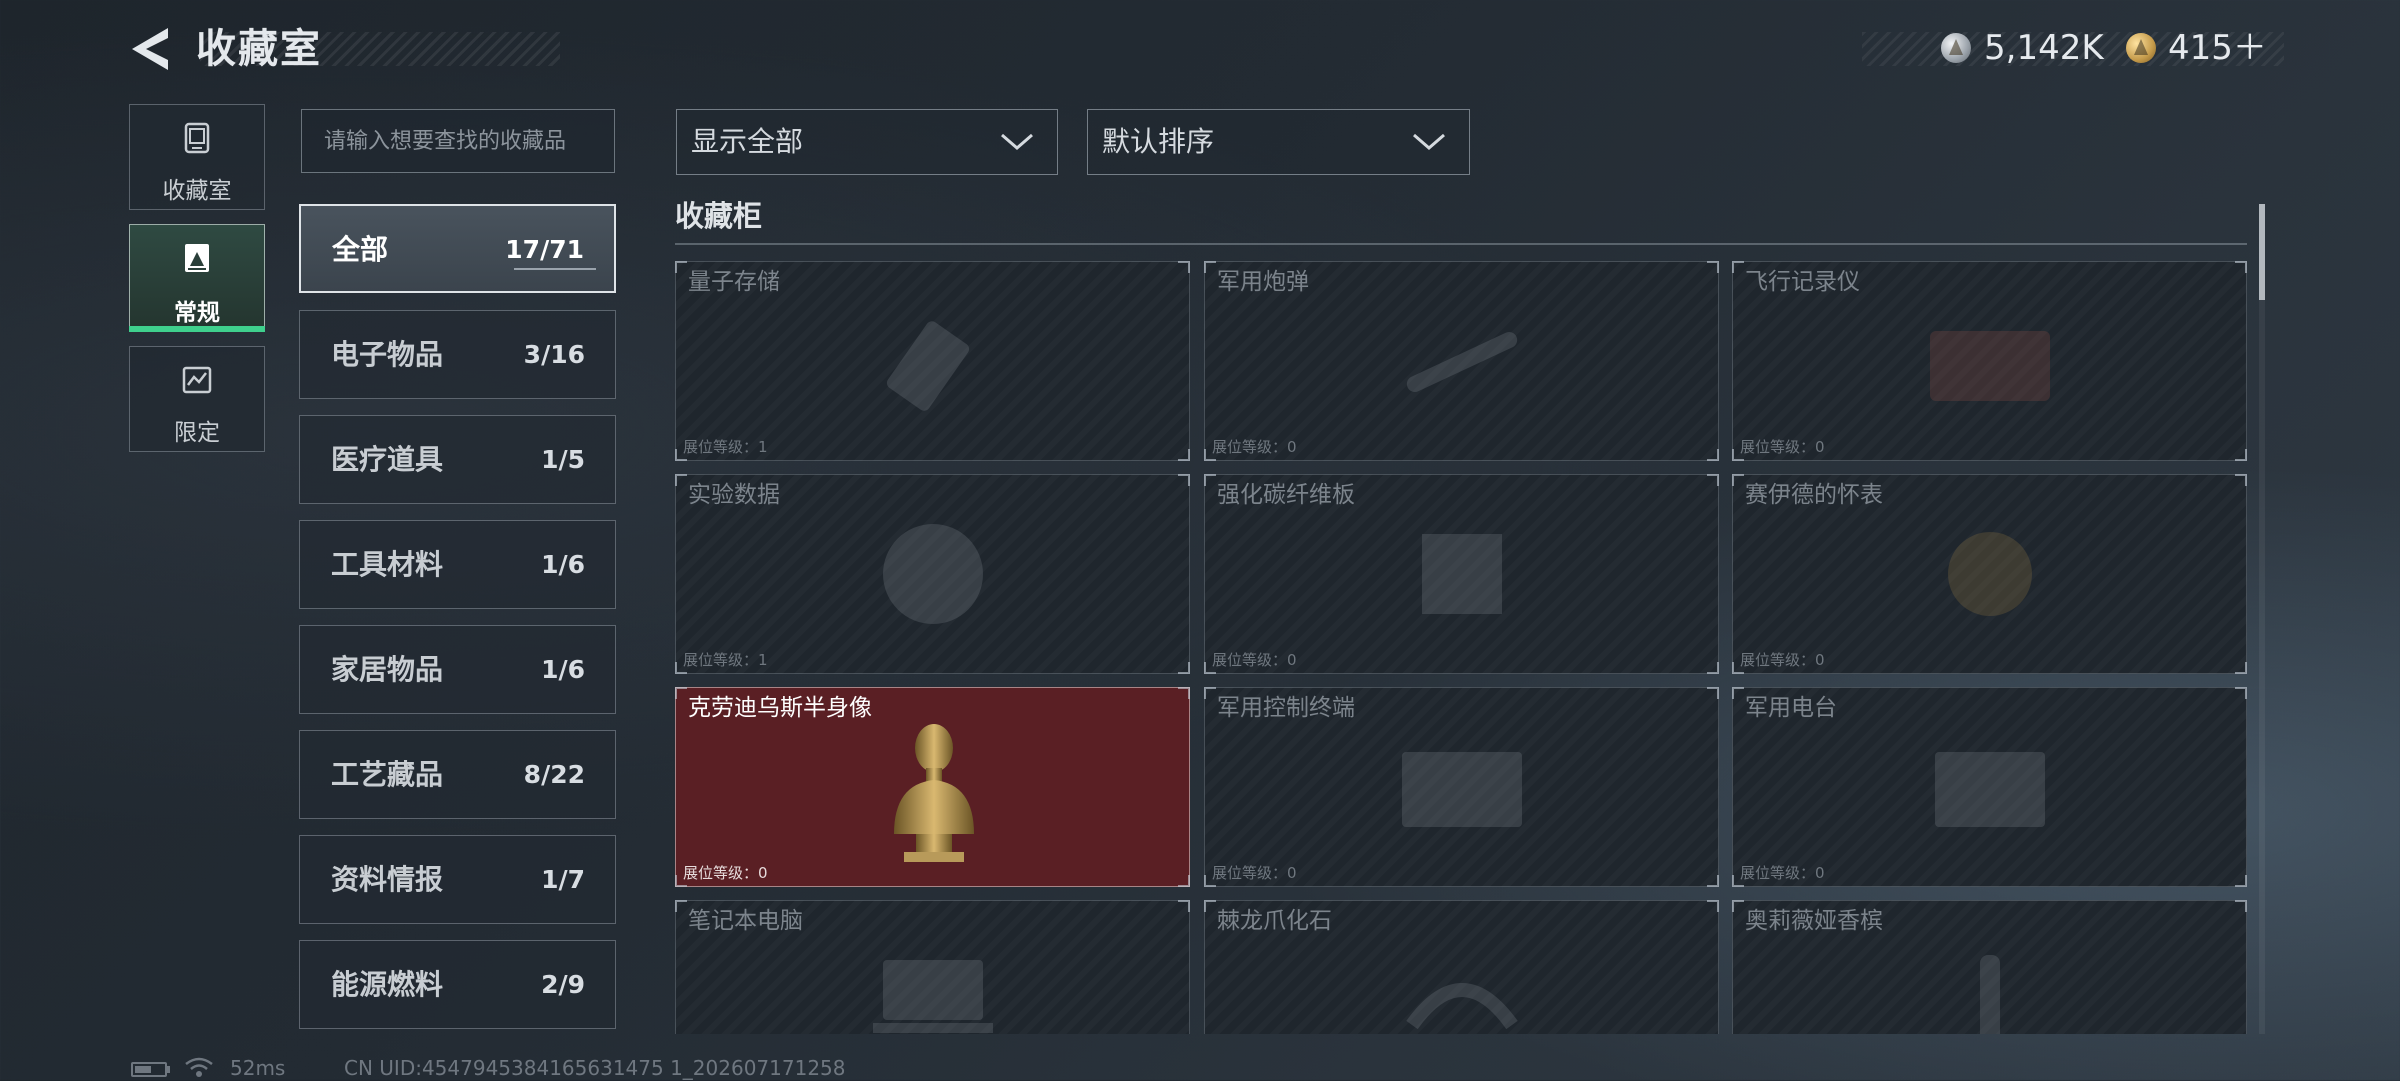  Describe the element at coordinates (1791, 708) in the screenshot. I see `item-name: 军用电台` at that location.